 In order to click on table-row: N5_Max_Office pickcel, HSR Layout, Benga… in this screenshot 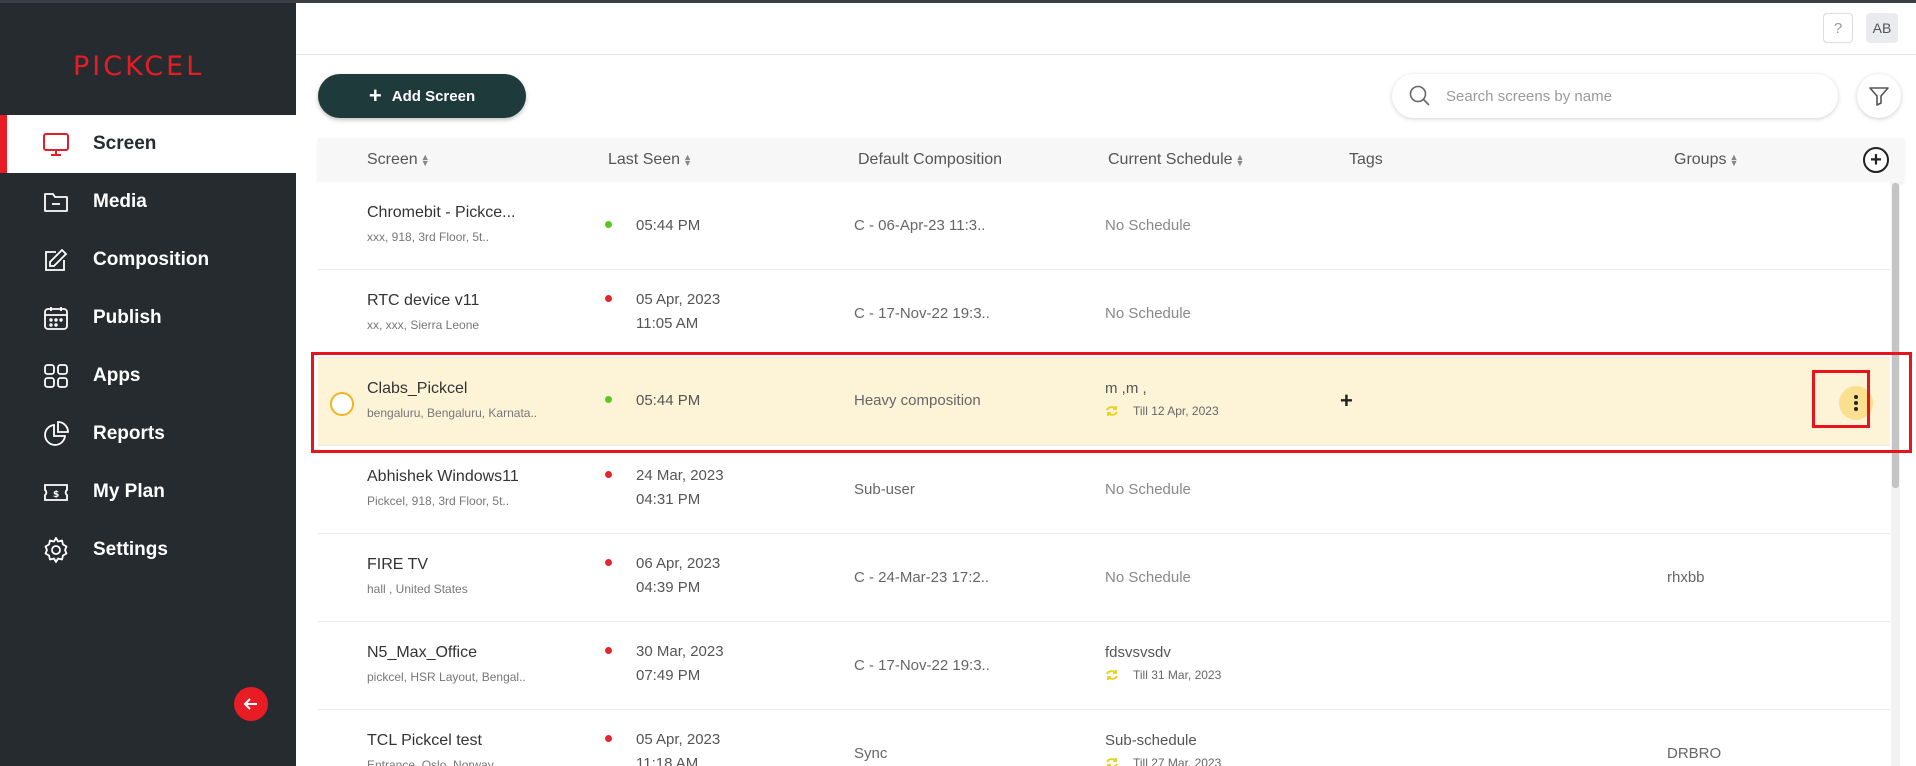, I will do `click(1104, 666)`.